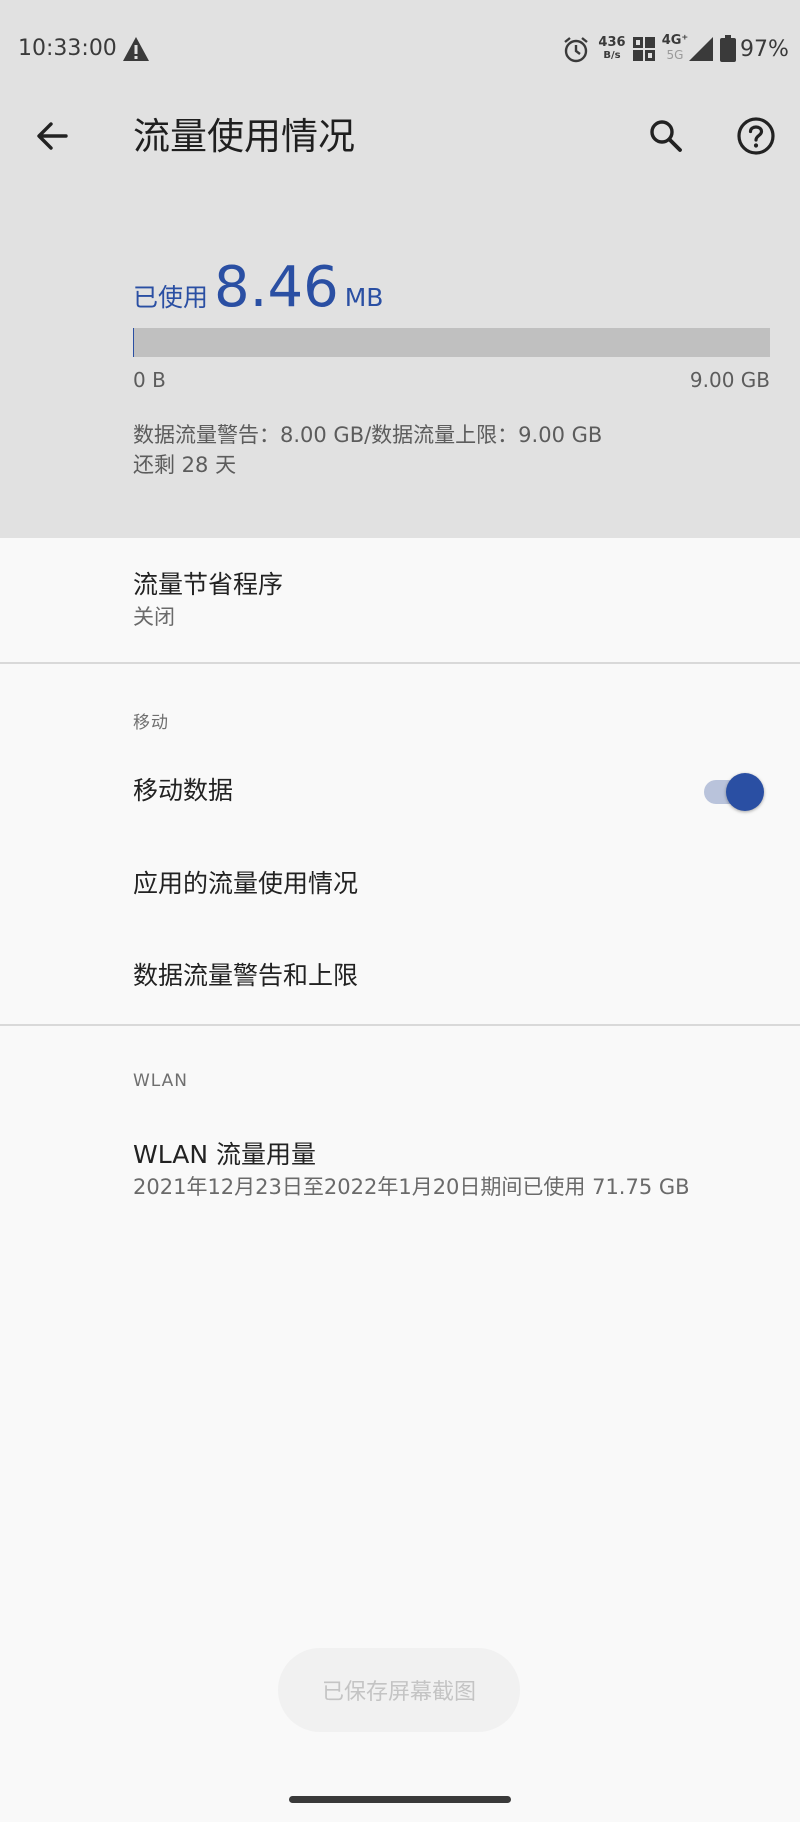 The width and height of the screenshot is (800, 1822). What do you see at coordinates (246, 975) in the screenshot?
I see `data-warning-limit-label: 数据流量警告和上限` at bounding box center [246, 975].